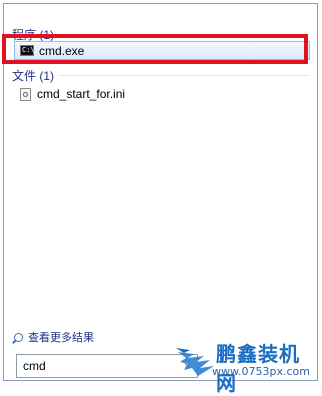 The image size is (322, 396). I want to click on search-input, so click(96, 366).